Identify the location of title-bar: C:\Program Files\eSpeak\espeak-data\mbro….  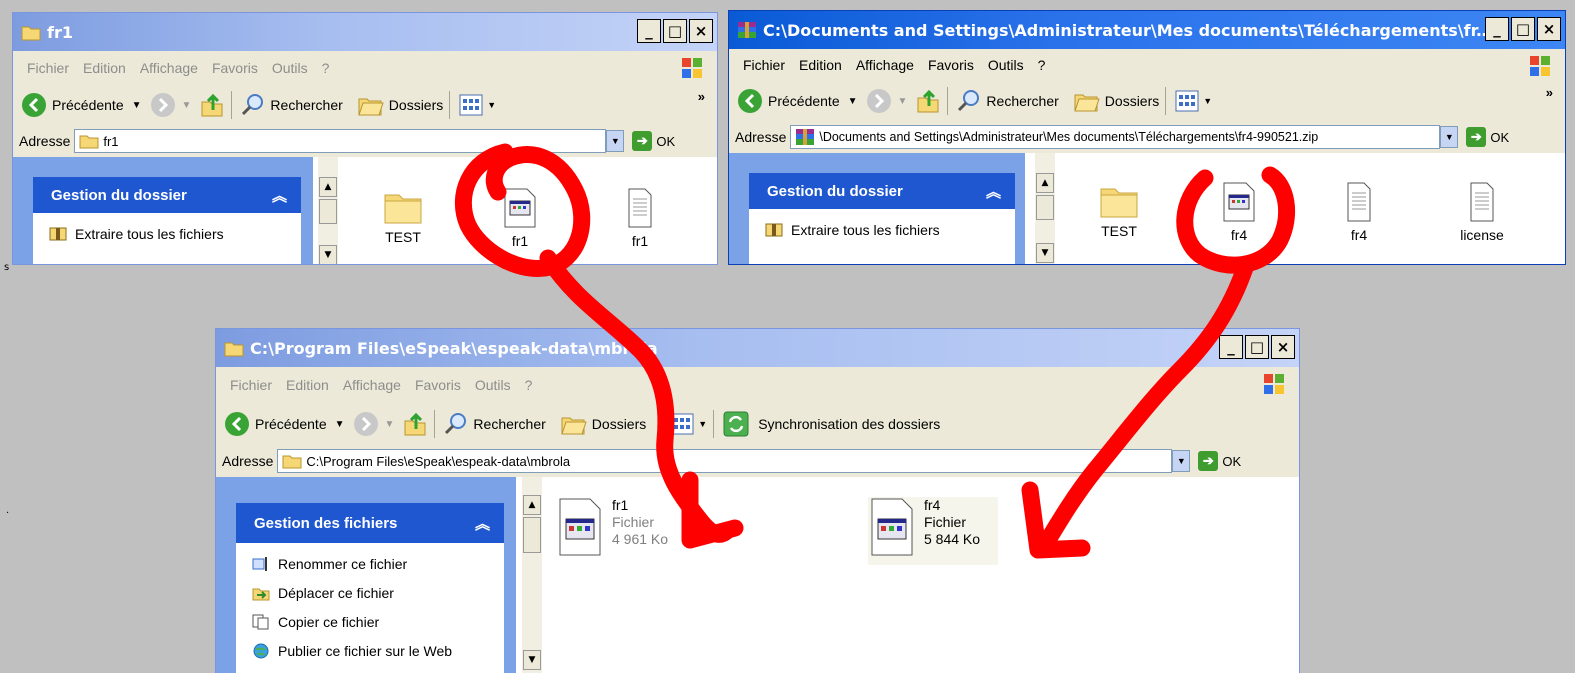
(757, 348).